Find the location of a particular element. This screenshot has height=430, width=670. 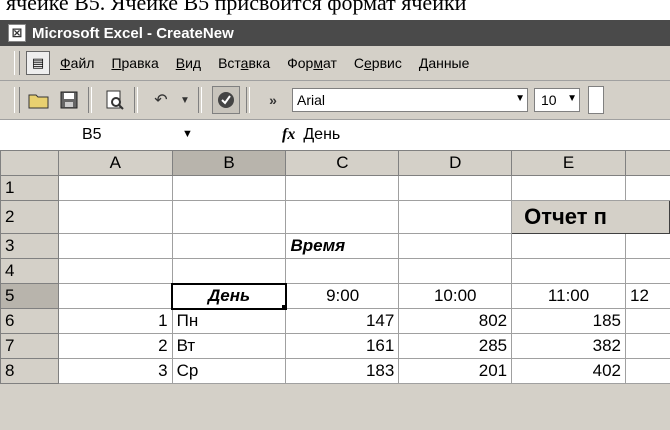

cell: 201 is located at coordinates (455, 371).